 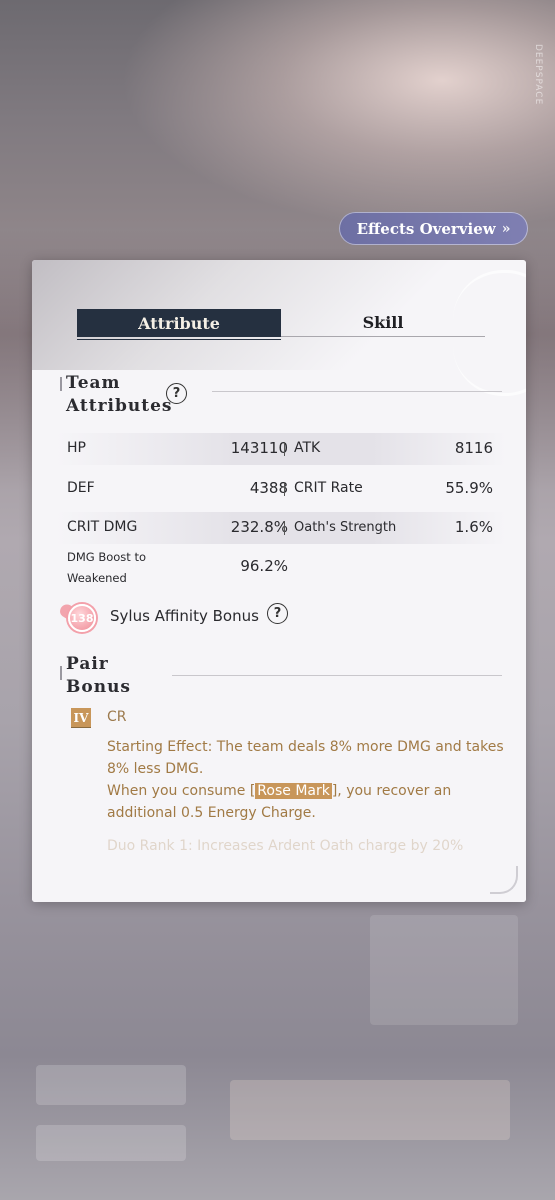 What do you see at coordinates (473, 527) in the screenshot?
I see `attr-value-oaths-strength: 1.6%` at bounding box center [473, 527].